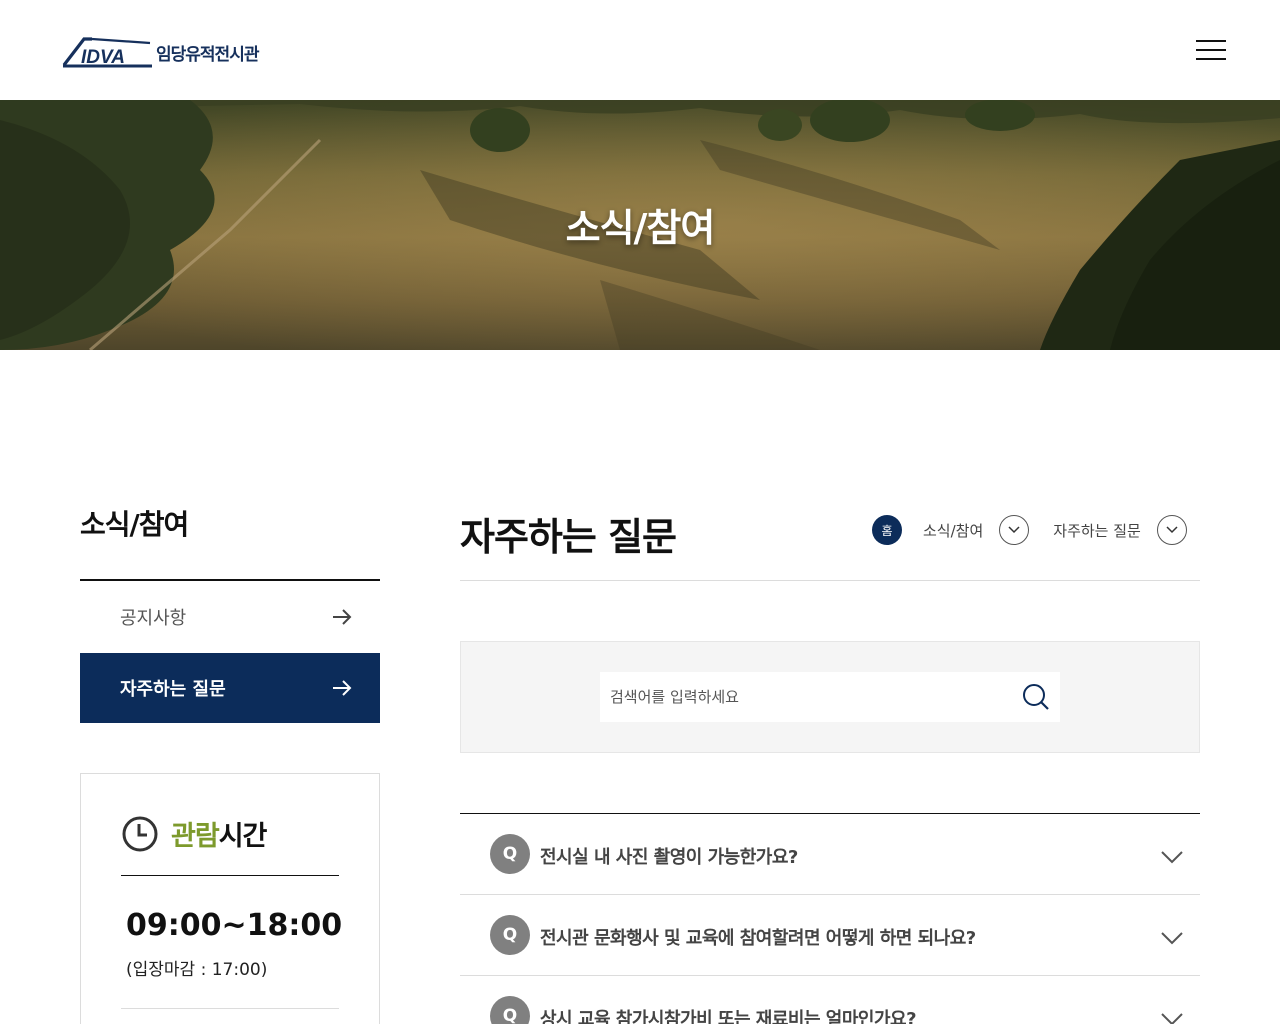 The height and width of the screenshot is (1024, 1280). Describe the element at coordinates (243, 836) in the screenshot. I see `hours-title-rest: 시간` at that location.